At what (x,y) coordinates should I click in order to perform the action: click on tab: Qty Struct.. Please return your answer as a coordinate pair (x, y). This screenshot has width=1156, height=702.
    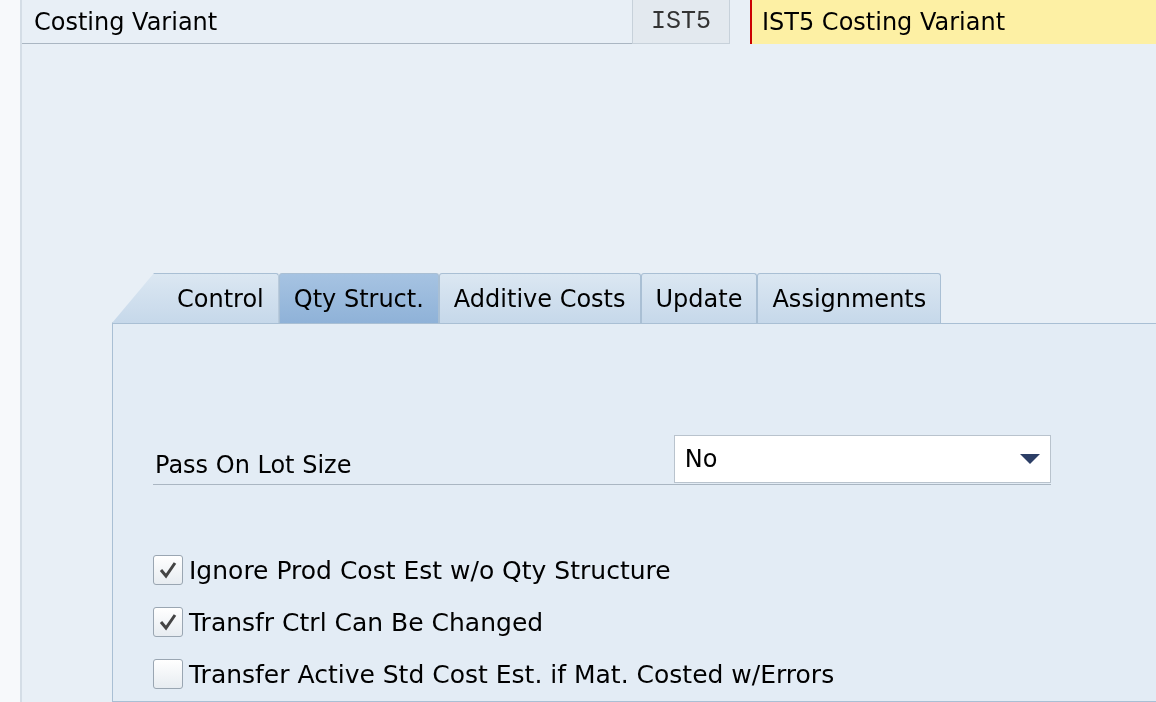
    Looking at the image, I should click on (358, 298).